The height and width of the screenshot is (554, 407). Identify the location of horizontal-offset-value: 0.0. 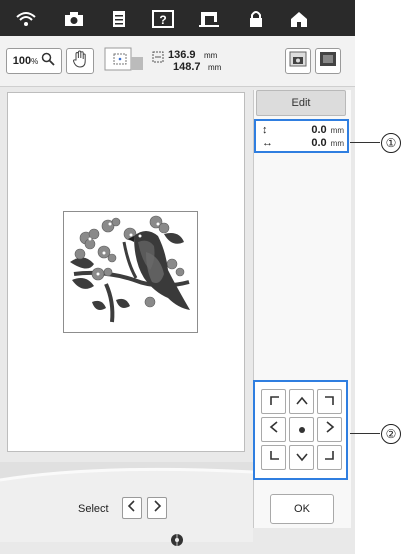
(319, 143).